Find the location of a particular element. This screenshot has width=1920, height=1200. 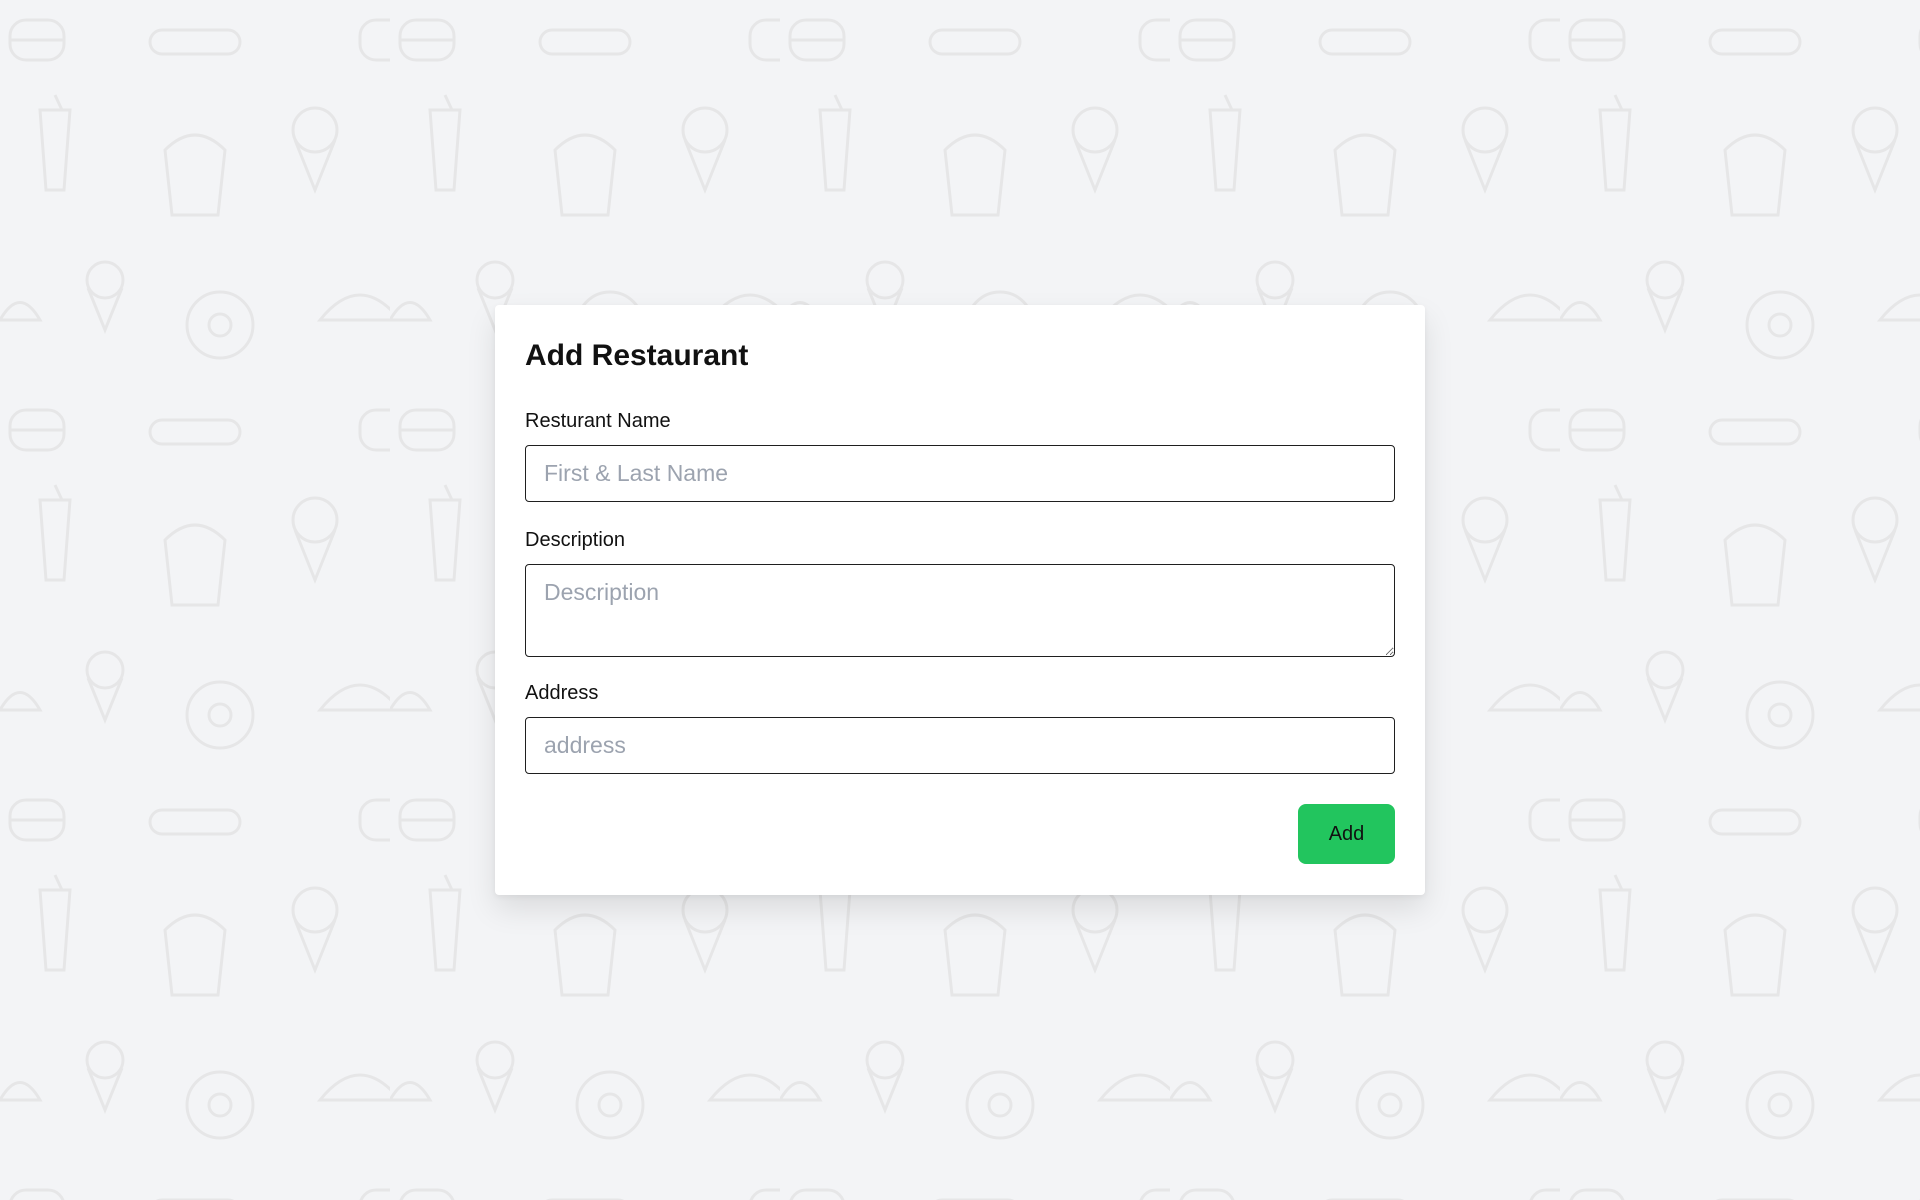

restaurant-name-input is located at coordinates (960, 473).